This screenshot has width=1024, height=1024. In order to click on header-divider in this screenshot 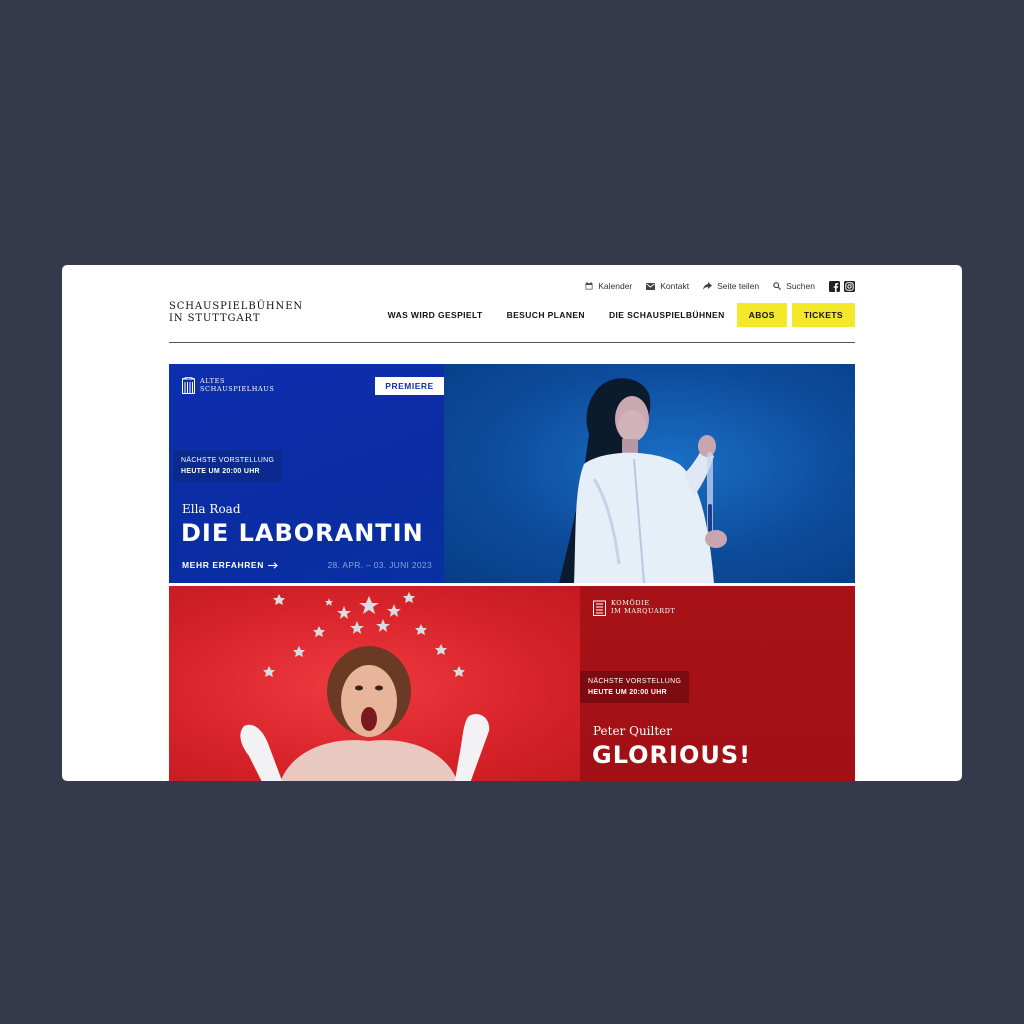, I will do `click(512, 342)`.